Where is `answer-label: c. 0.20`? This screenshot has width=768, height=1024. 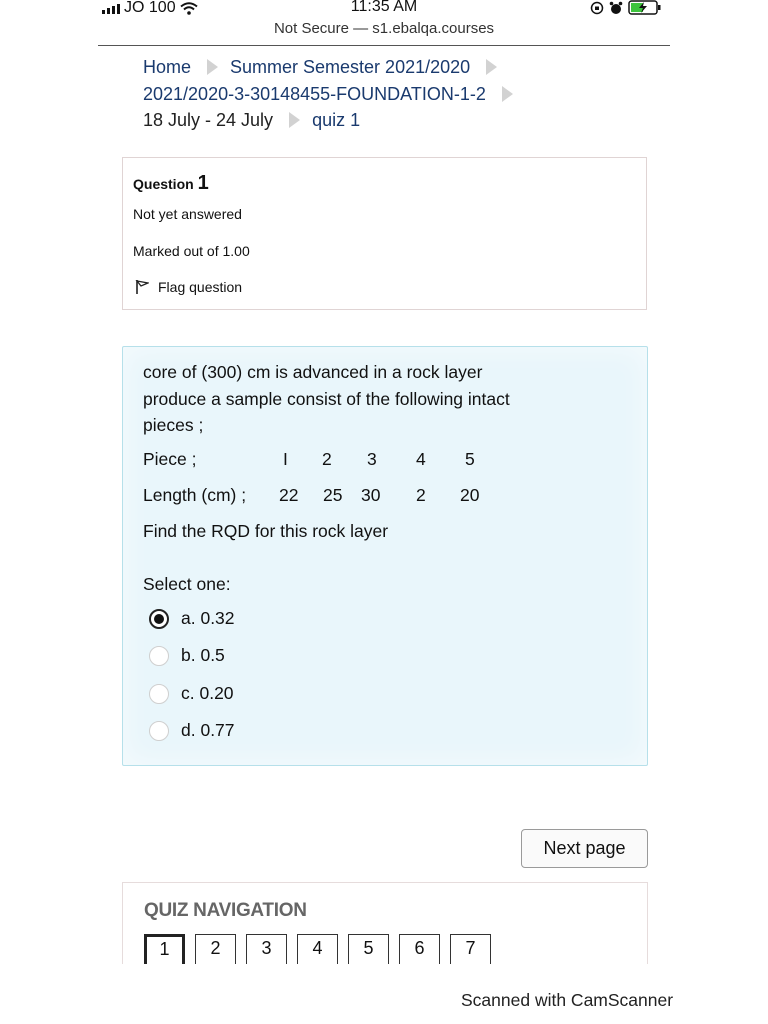 answer-label: c. 0.20 is located at coordinates (207, 693).